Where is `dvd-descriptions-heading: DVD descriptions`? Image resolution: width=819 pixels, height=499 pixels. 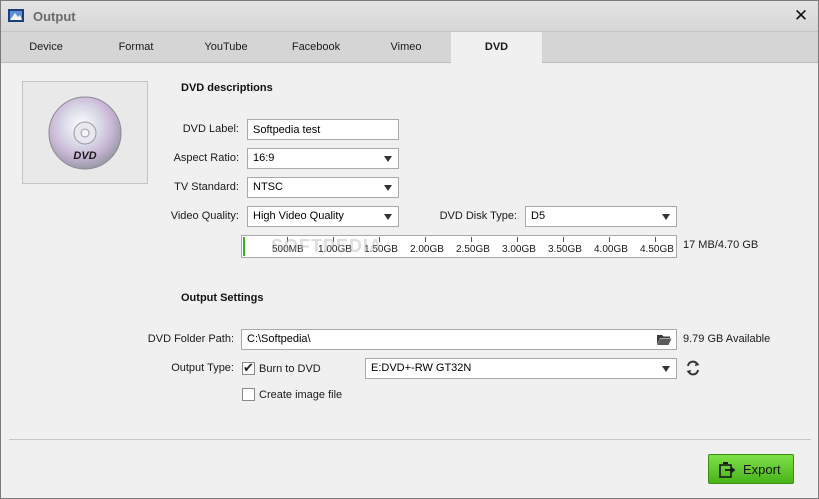
dvd-descriptions-heading: DVD descriptions is located at coordinates (227, 88).